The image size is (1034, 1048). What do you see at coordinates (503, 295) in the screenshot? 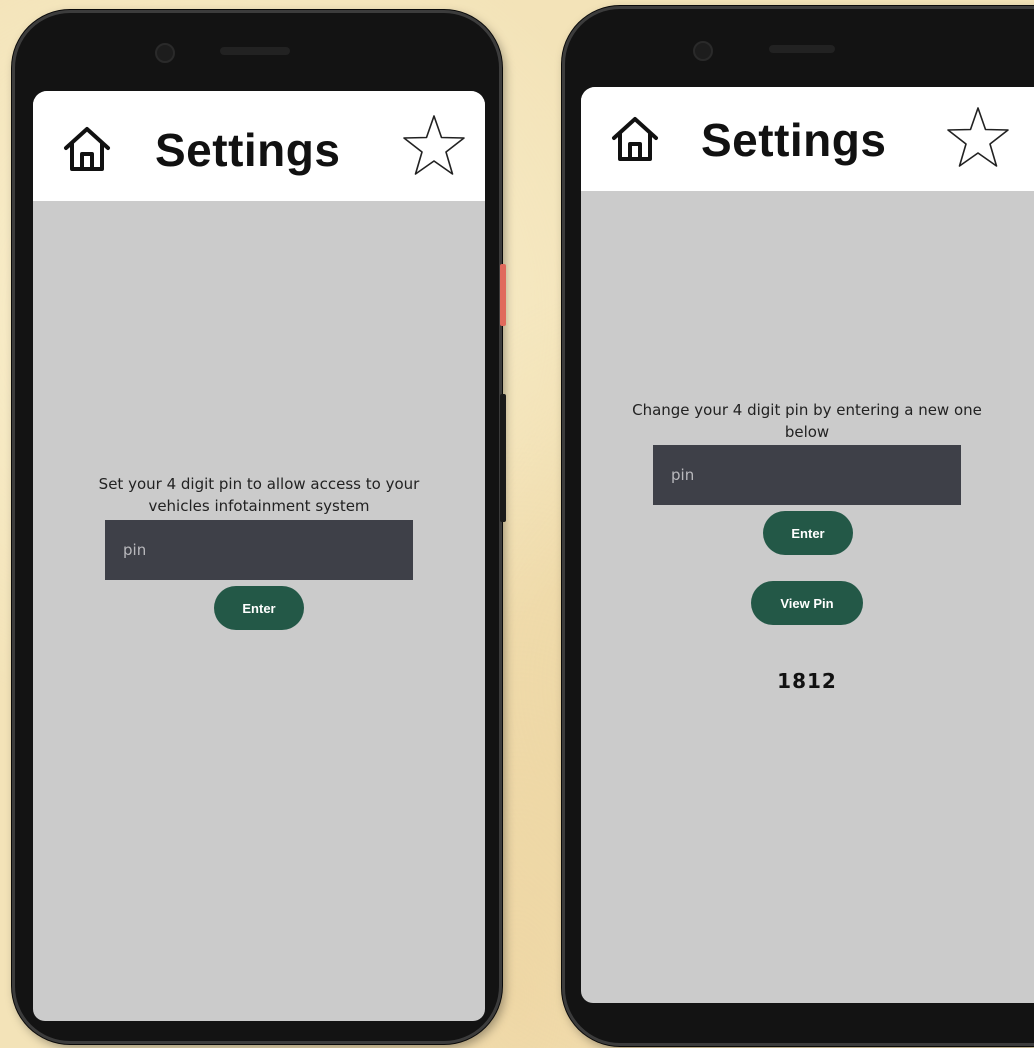
I see `power-button` at bounding box center [503, 295].